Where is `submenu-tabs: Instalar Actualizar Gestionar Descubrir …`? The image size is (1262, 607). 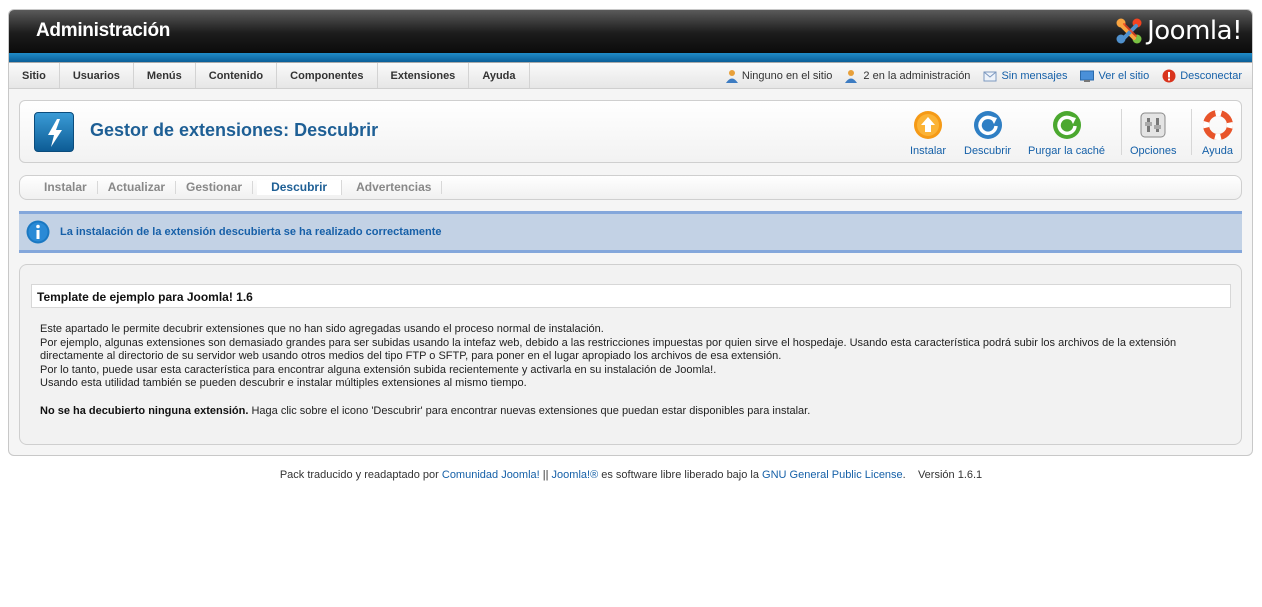
submenu-tabs: Instalar Actualizar Gestionar Descubrir … is located at coordinates (630, 187).